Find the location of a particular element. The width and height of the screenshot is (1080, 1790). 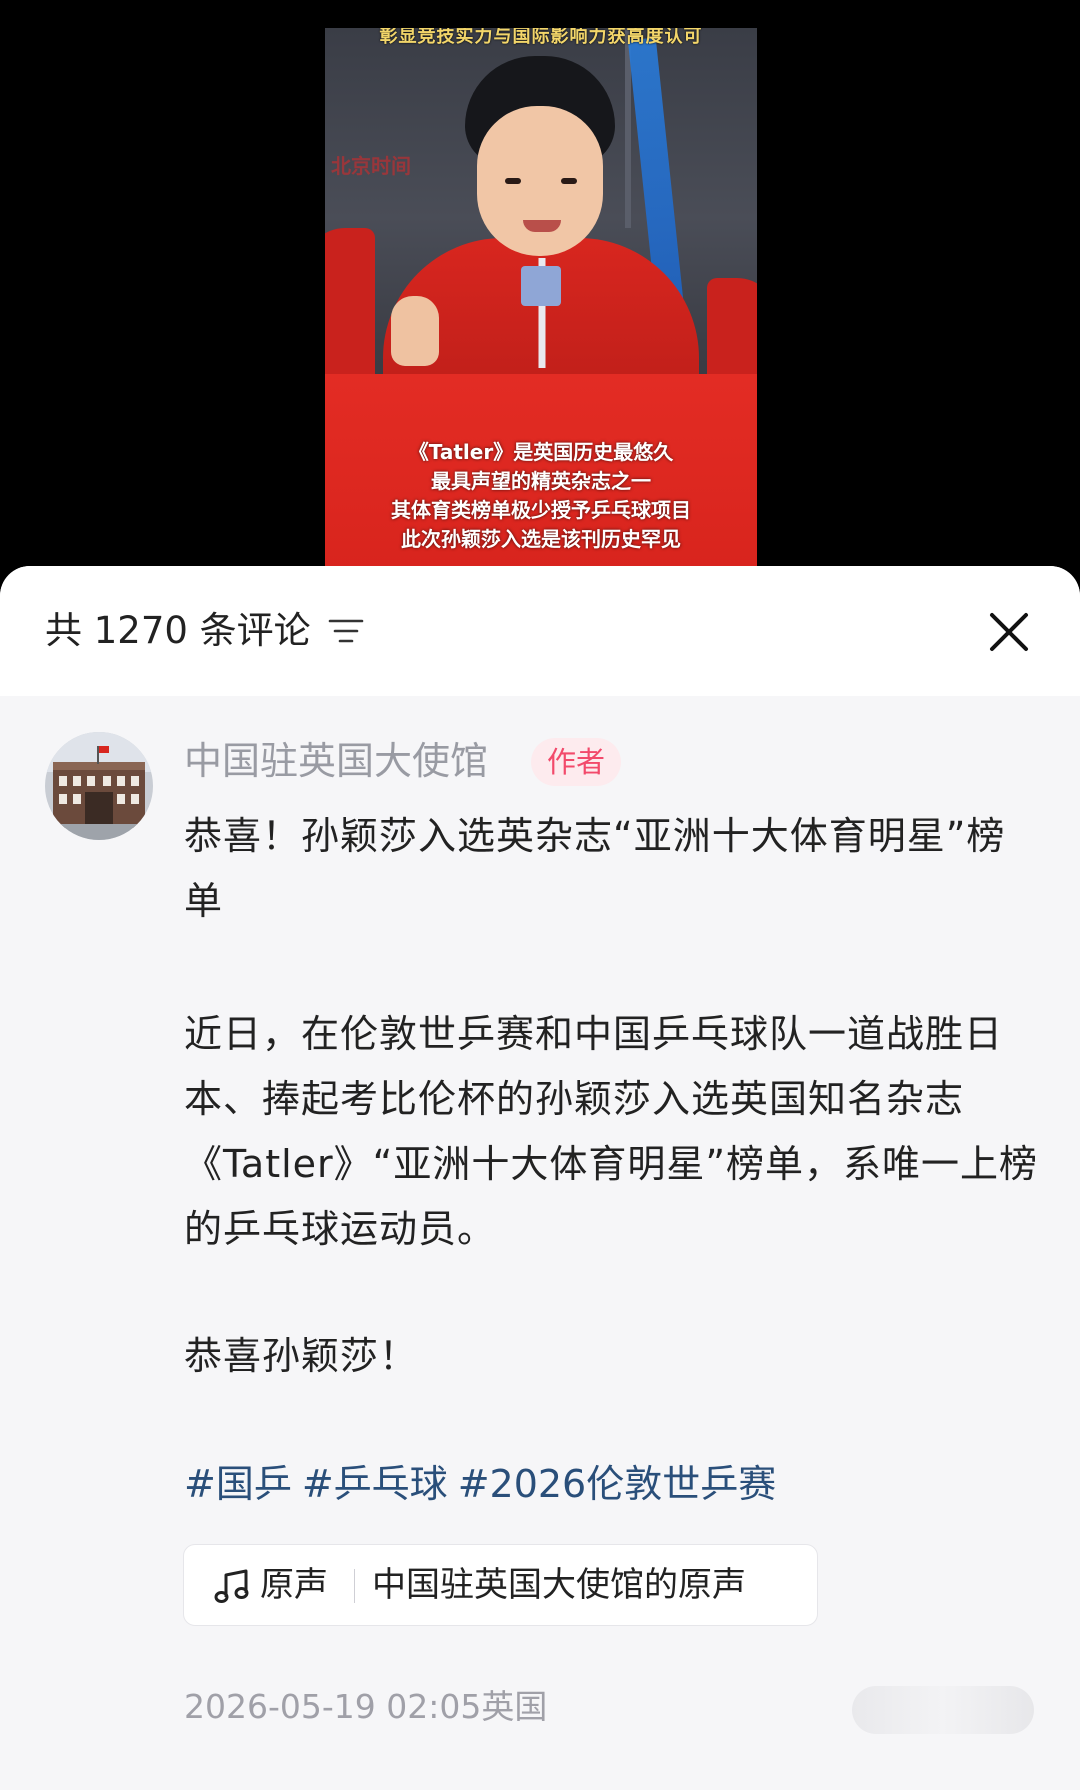

music-note-icon is located at coordinates (231, 1586).